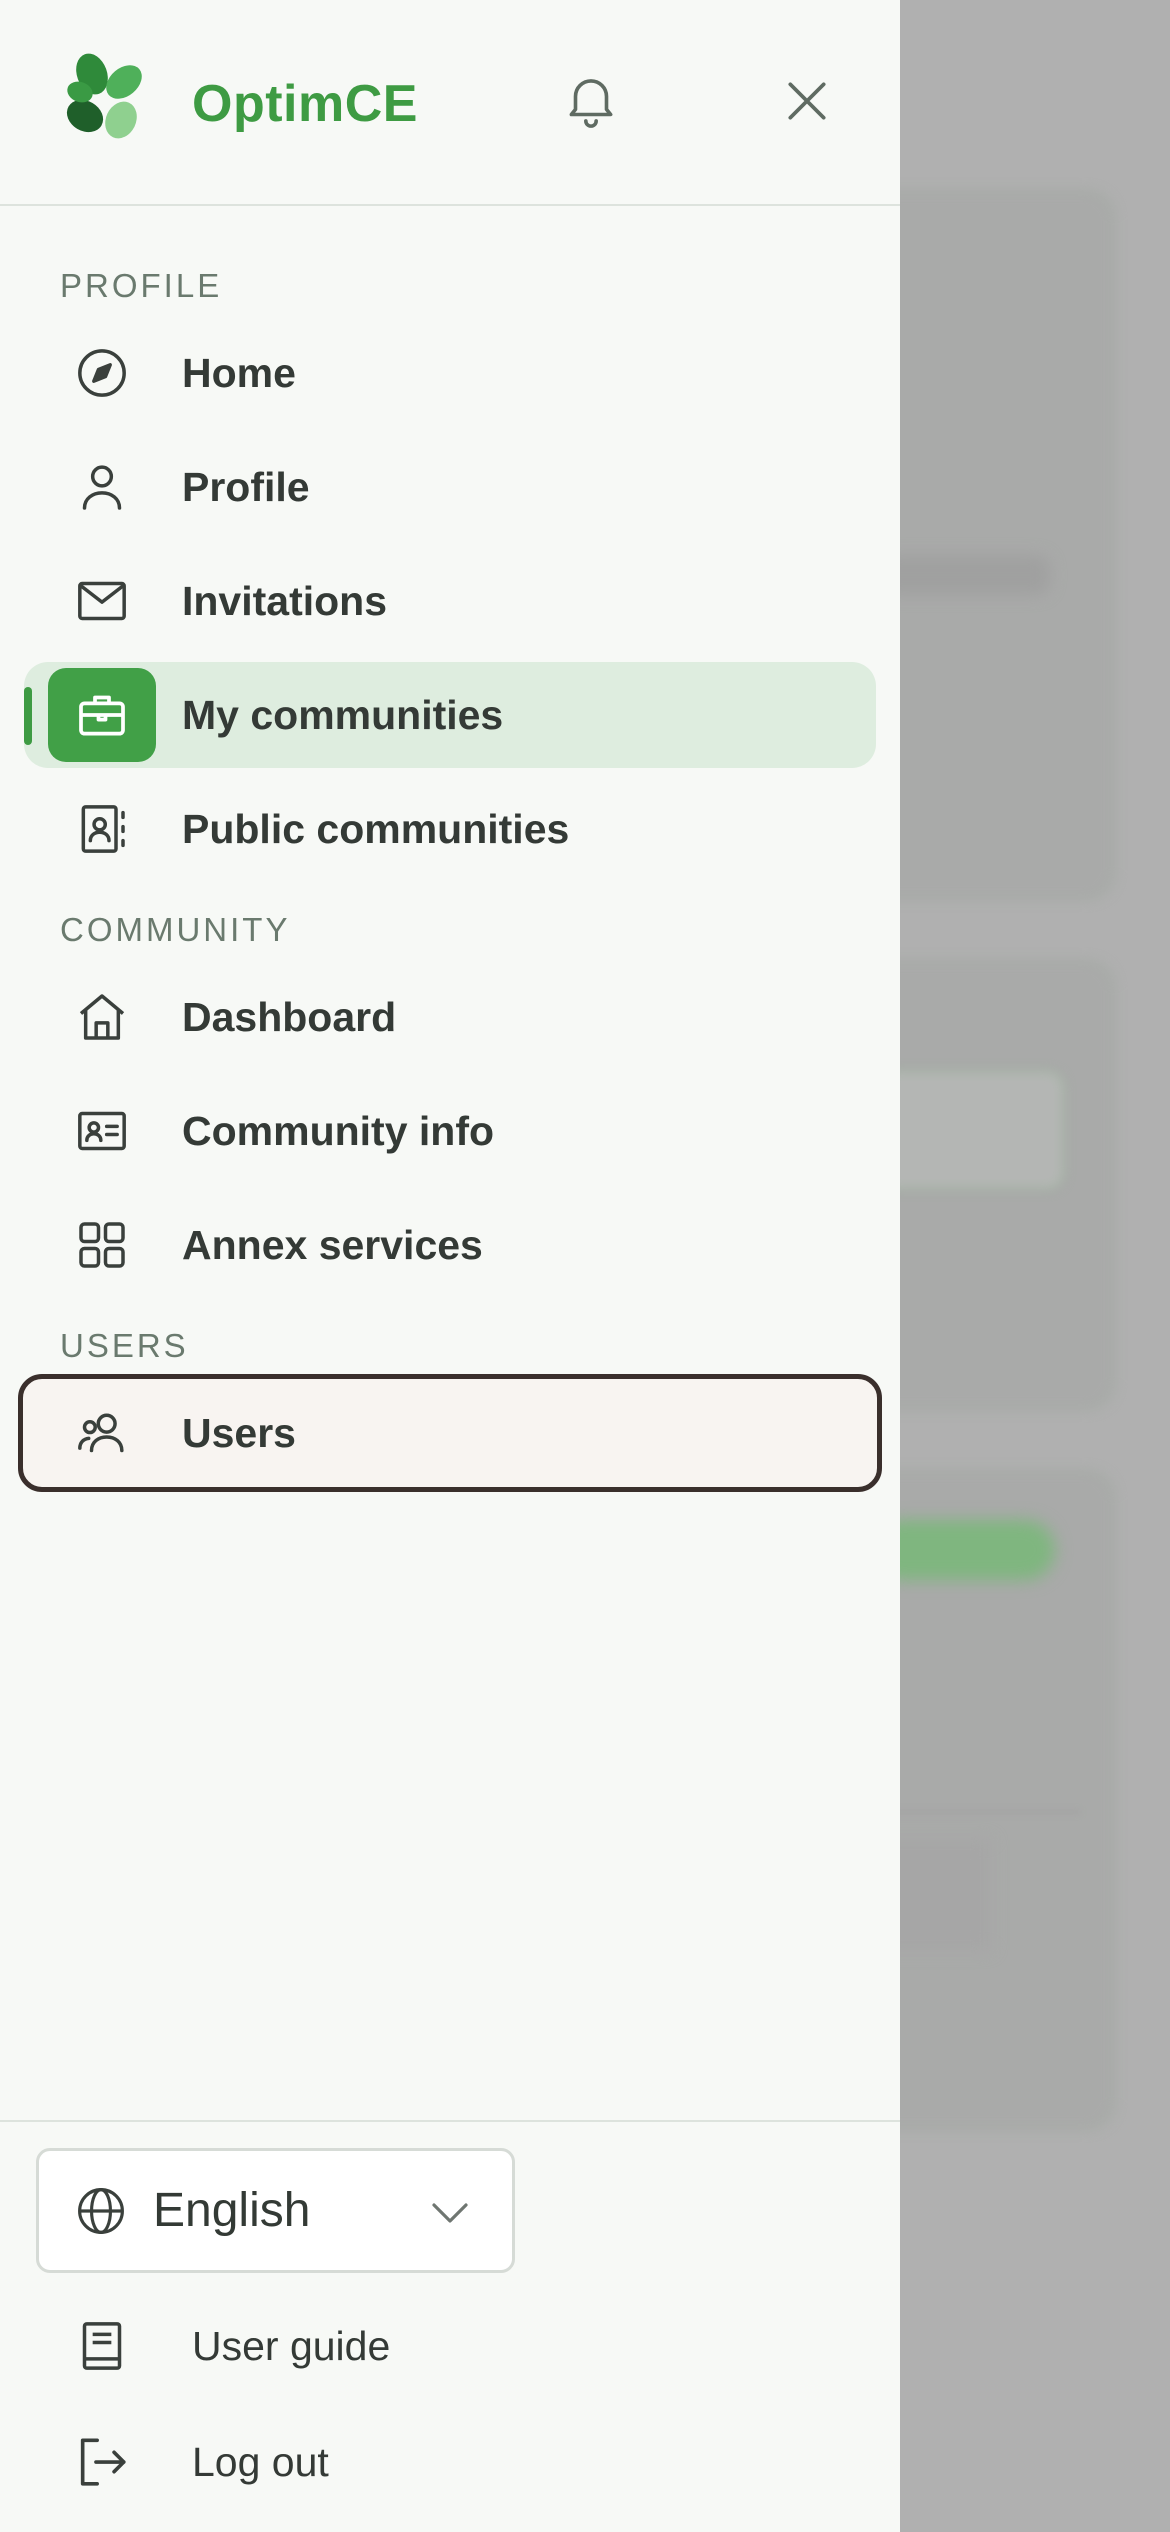  What do you see at coordinates (450, 2213) in the screenshot?
I see `chevron-down-icon` at bounding box center [450, 2213].